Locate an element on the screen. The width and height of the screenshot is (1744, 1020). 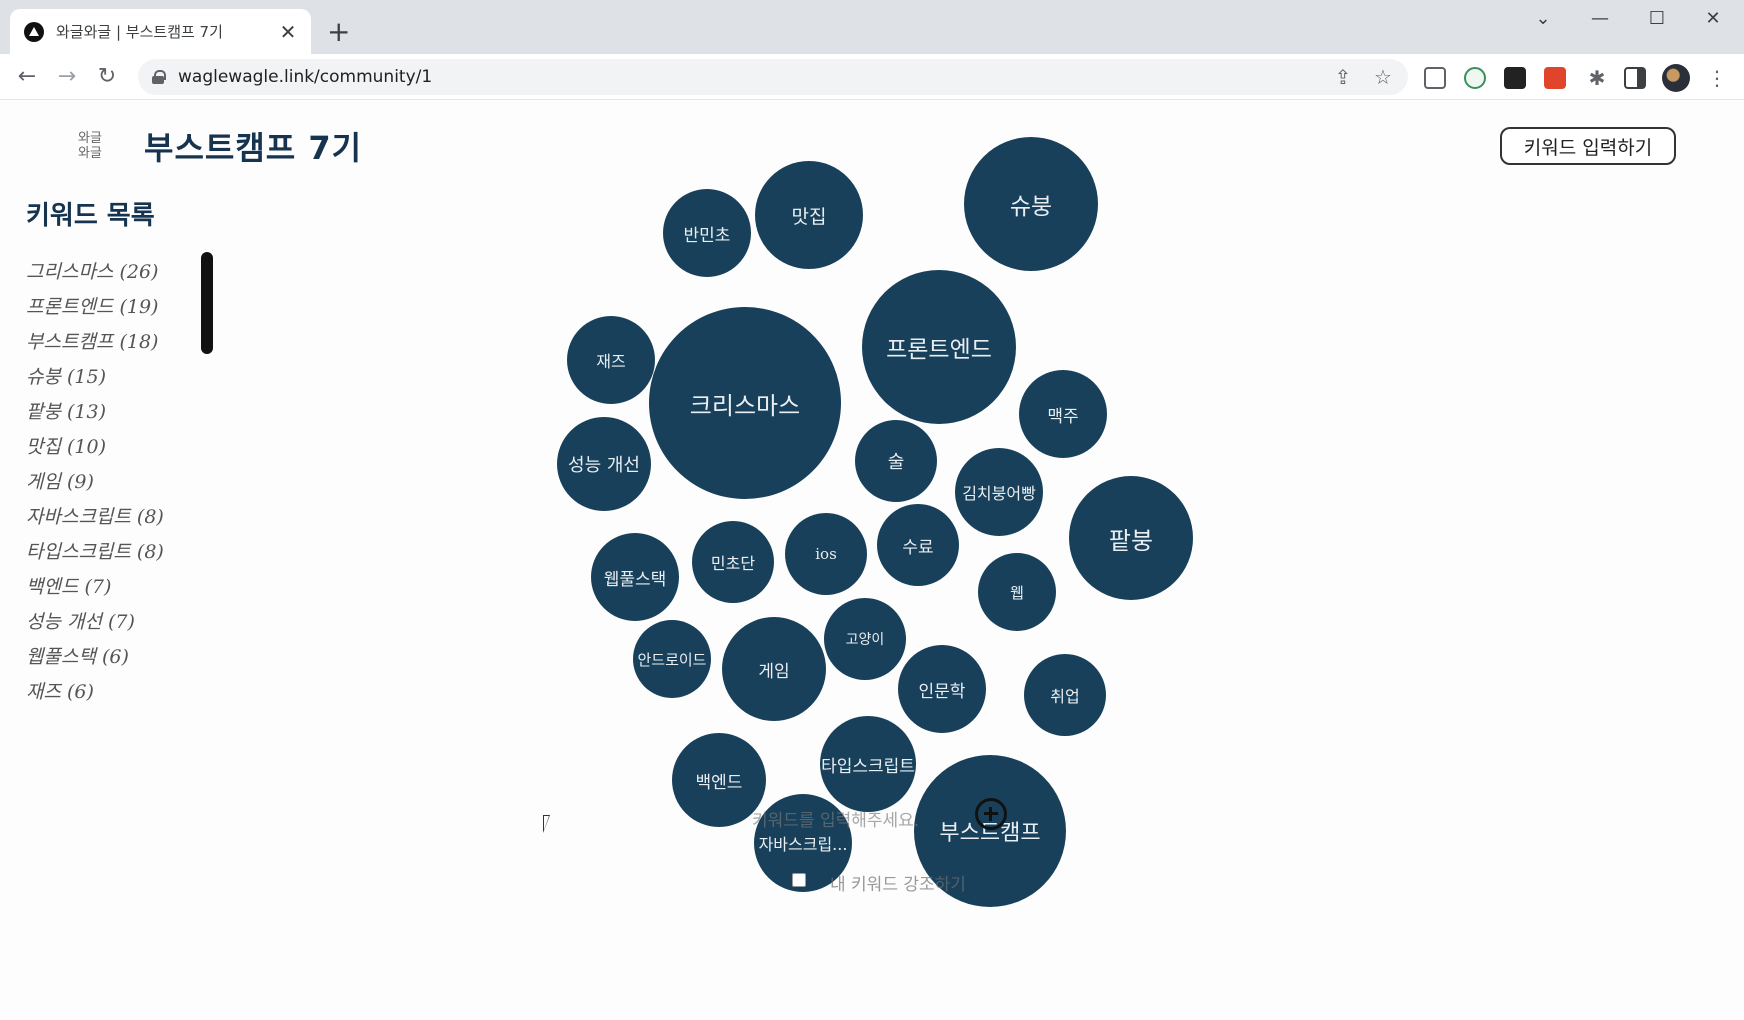
close-tab-icon: ✕ is located at coordinates (288, 32).